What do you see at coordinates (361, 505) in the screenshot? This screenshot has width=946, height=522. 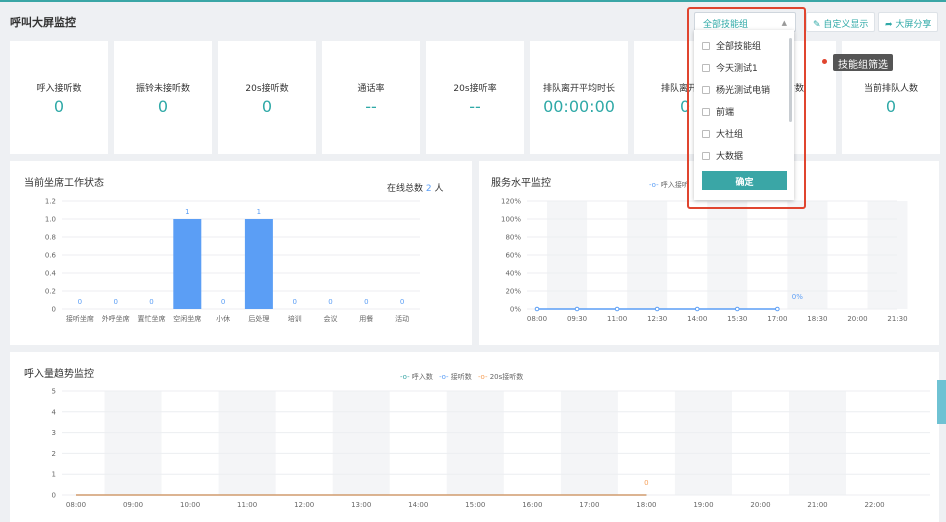 I see `x-tick-label: 13:00` at bounding box center [361, 505].